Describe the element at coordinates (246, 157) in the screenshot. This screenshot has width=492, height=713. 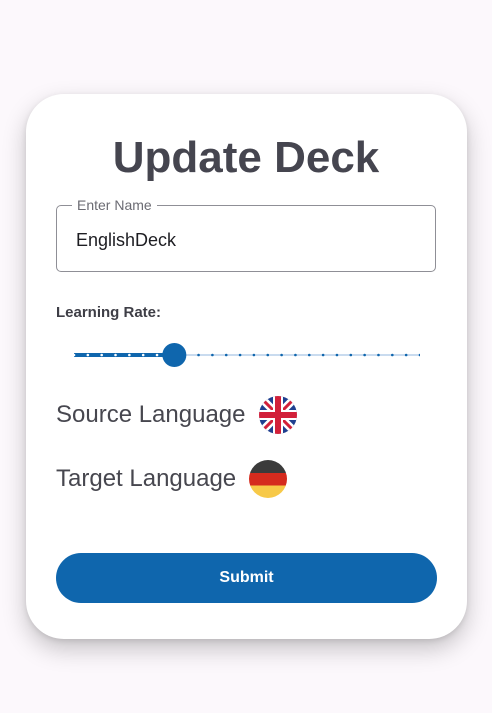
I see `dialog-title: Update Deck` at that location.